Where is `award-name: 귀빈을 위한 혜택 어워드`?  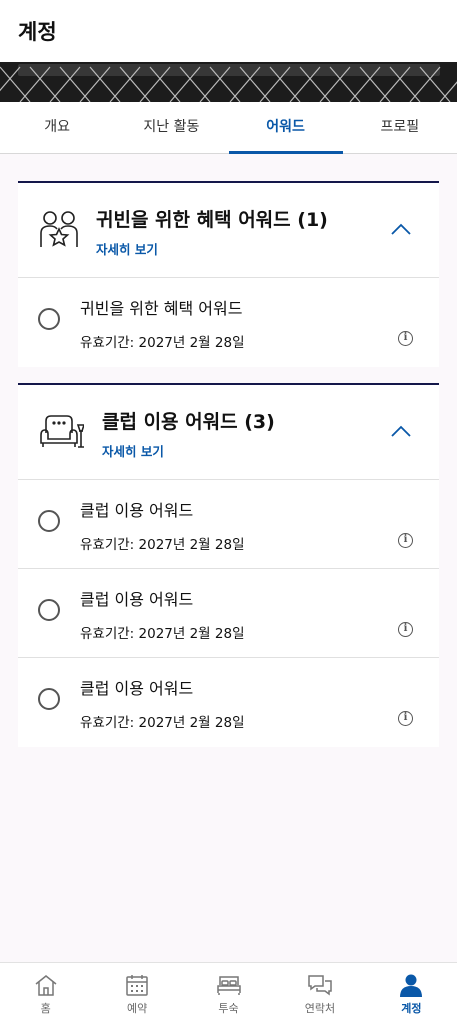
award-name: 귀빈을 위한 혜택 어워드 is located at coordinates (161, 308).